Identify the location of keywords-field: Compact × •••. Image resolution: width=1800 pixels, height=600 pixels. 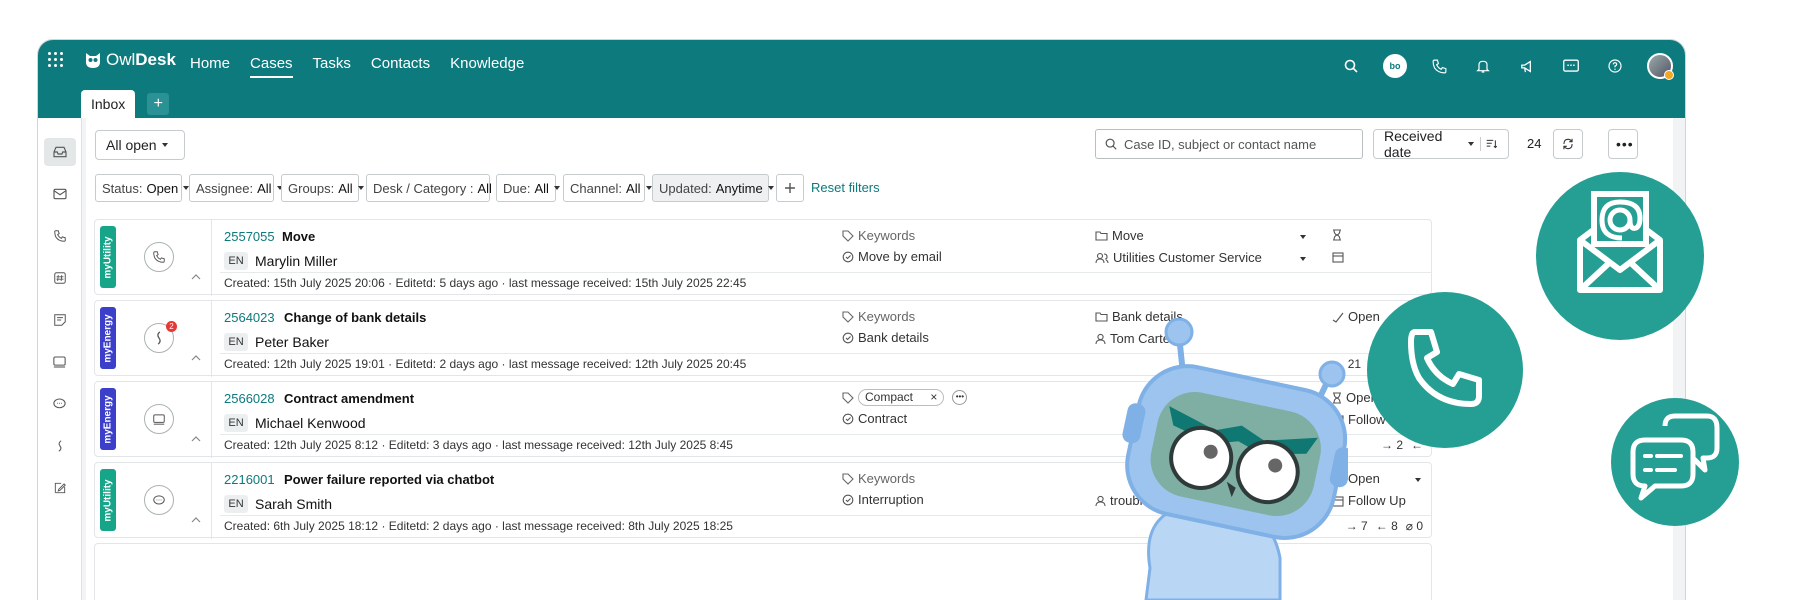
(905, 397).